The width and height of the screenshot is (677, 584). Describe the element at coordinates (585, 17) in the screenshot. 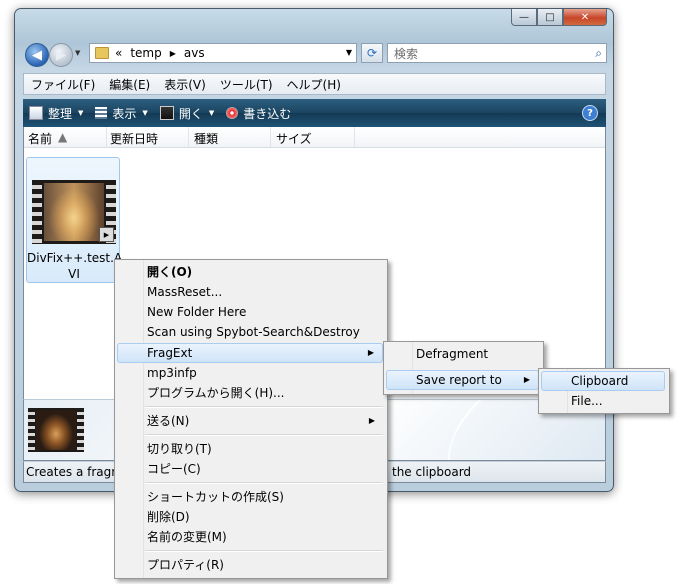

I see `close-button: ✕` at that location.